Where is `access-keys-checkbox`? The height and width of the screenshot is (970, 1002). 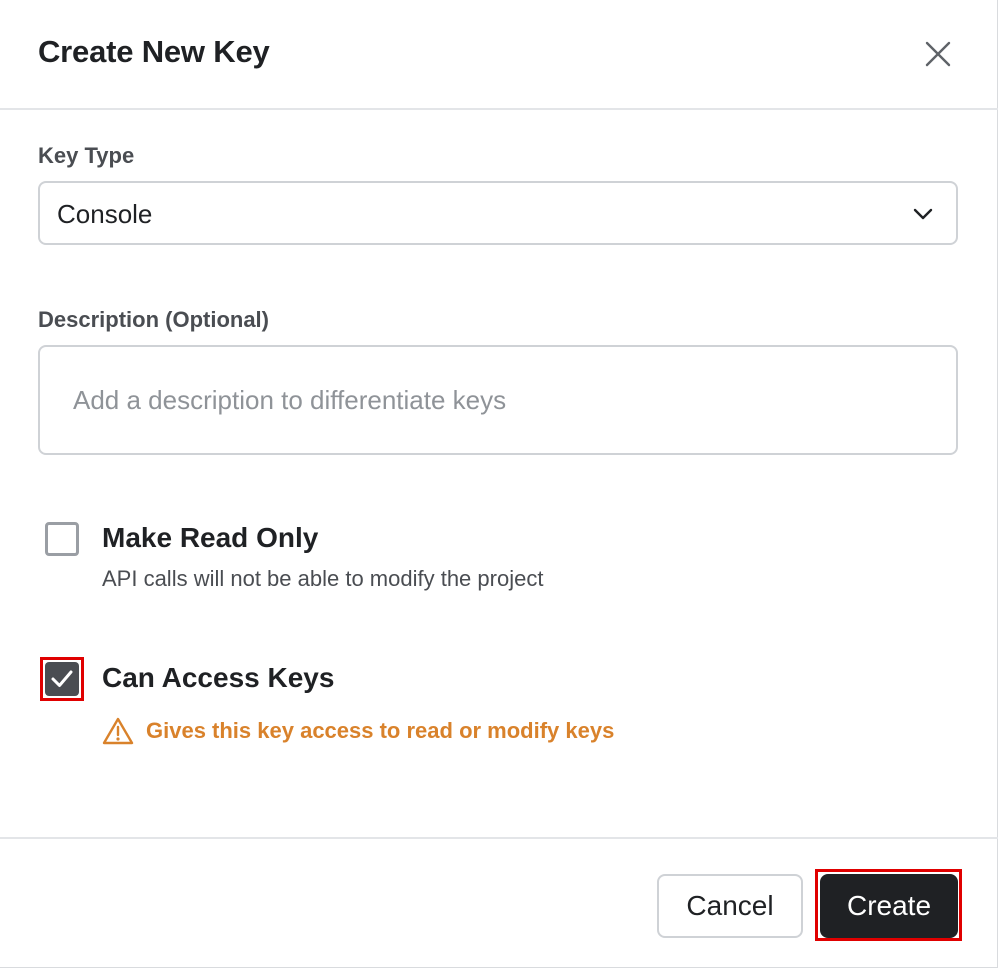 access-keys-checkbox is located at coordinates (62, 679).